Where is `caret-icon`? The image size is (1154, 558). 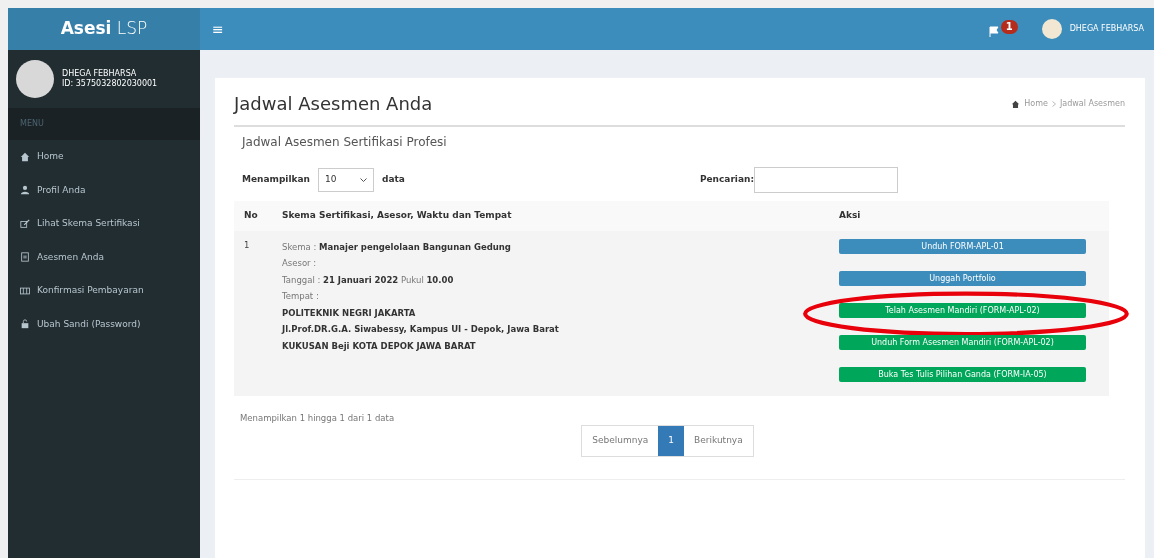 caret-icon is located at coordinates (363, 180).